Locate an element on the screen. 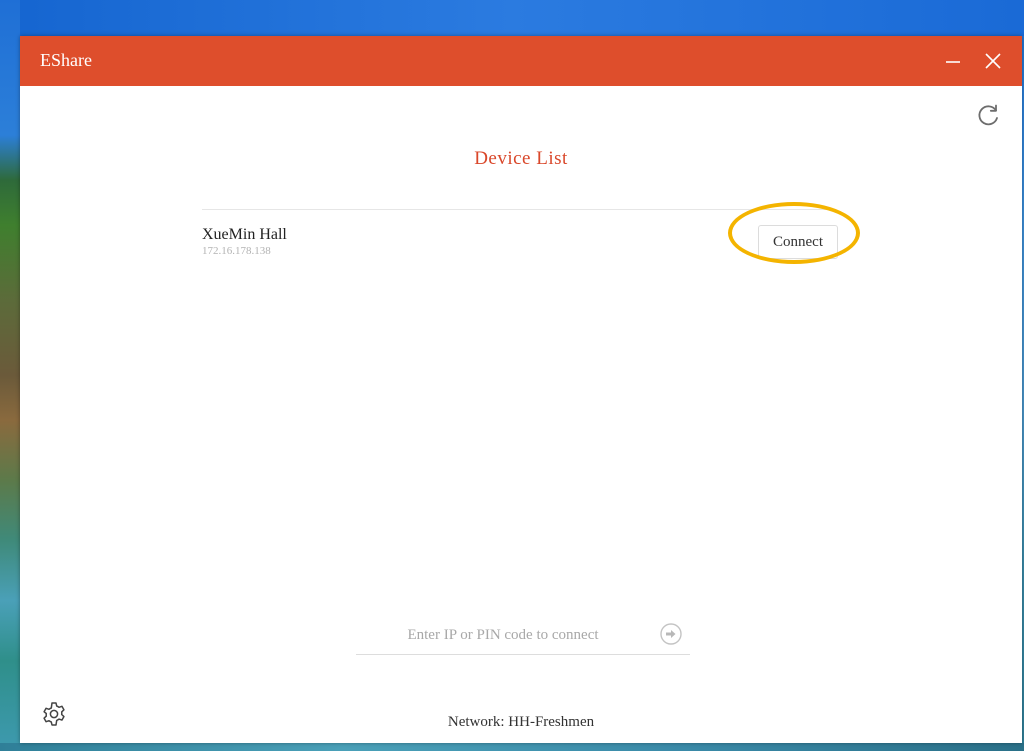 The height and width of the screenshot is (751, 1024). ip-pin-connect-bar is located at coordinates (523, 634).